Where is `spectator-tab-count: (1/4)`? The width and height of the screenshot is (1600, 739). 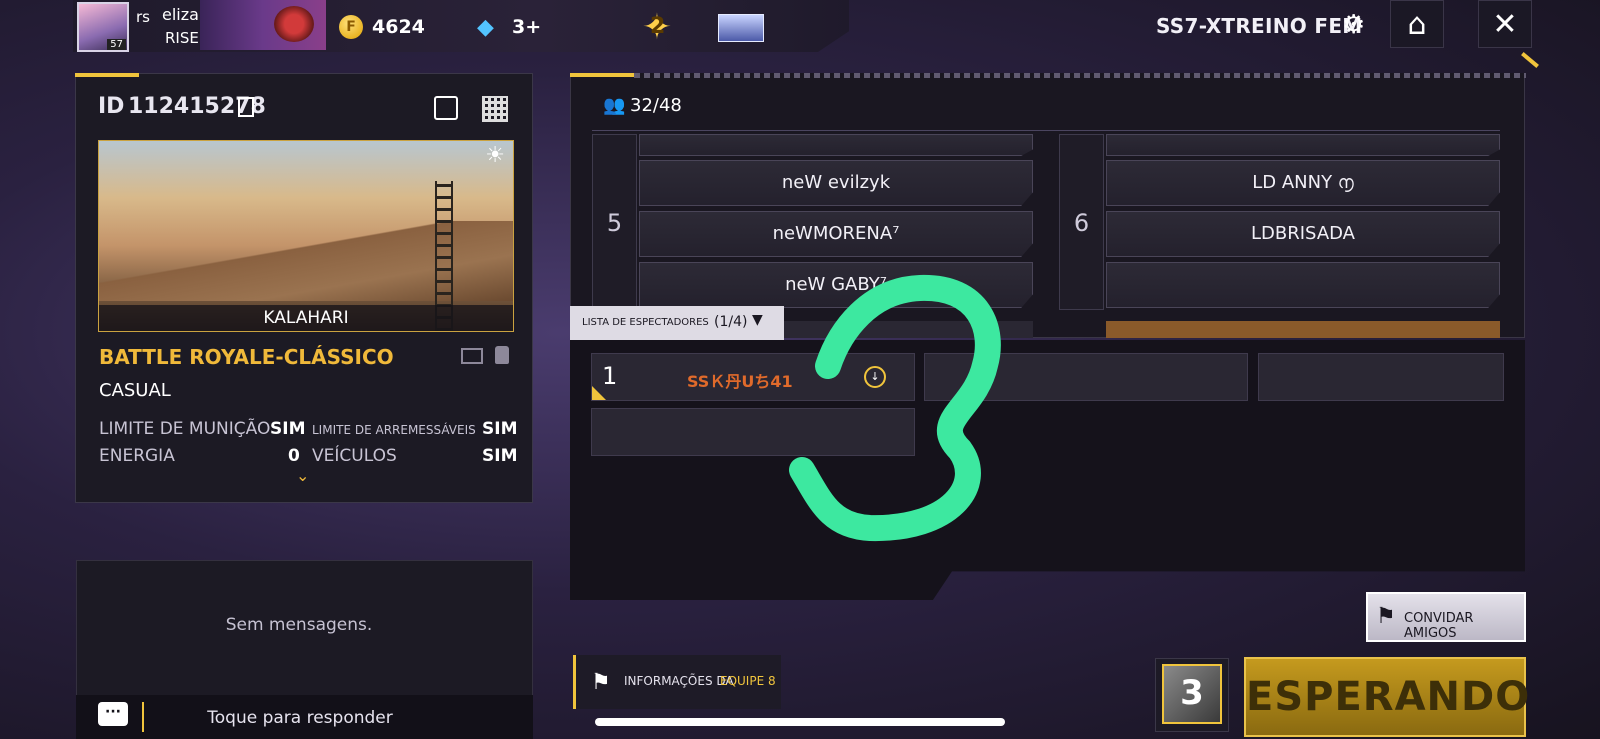 spectator-tab-count: (1/4) is located at coordinates (731, 322).